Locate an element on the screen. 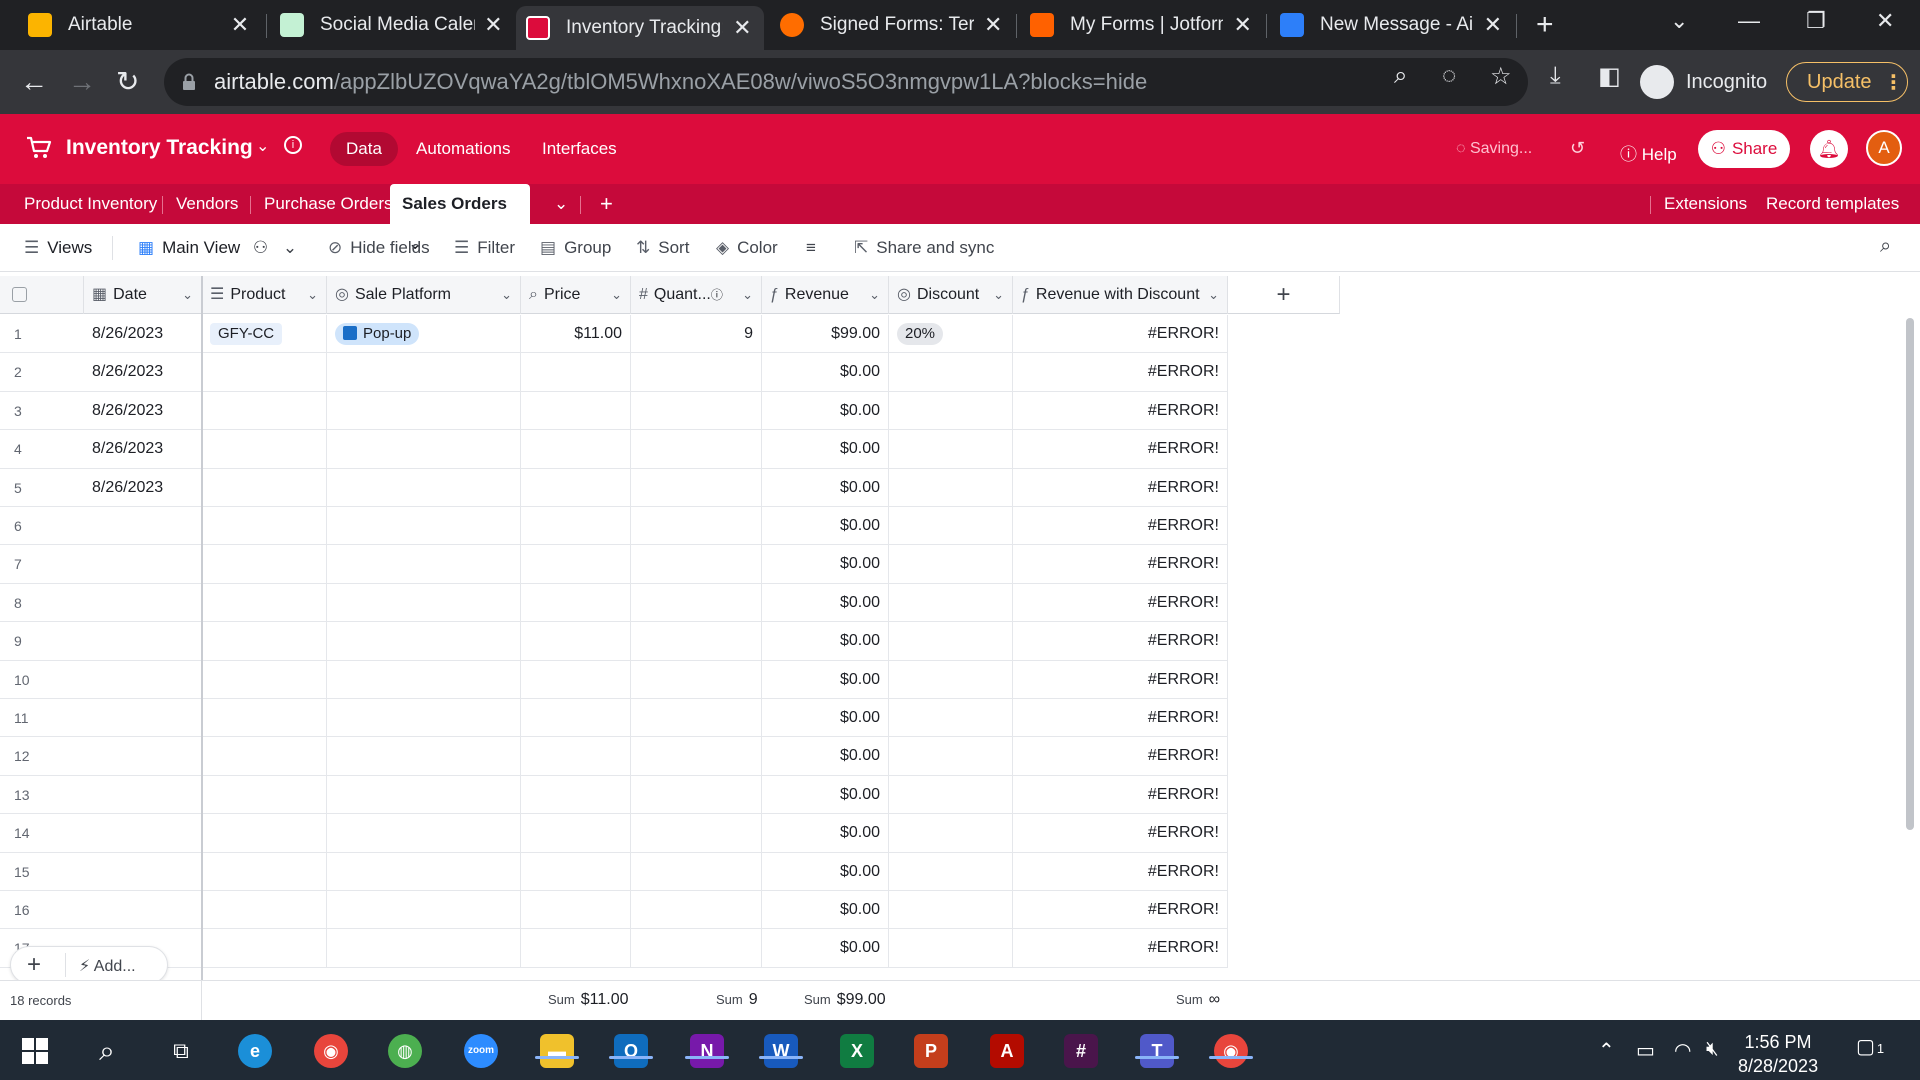 Image resolution: width=1920 pixels, height=1080 pixels. cell-discount: 20% is located at coordinates (951, 334).